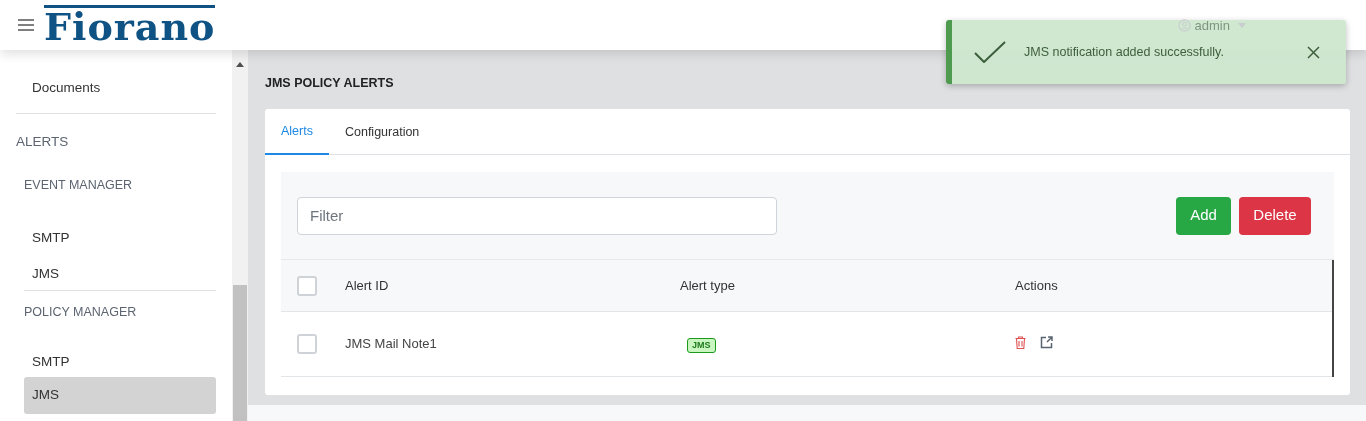 This screenshot has width=1366, height=421. I want to click on external-link-icon, so click(1046, 342).